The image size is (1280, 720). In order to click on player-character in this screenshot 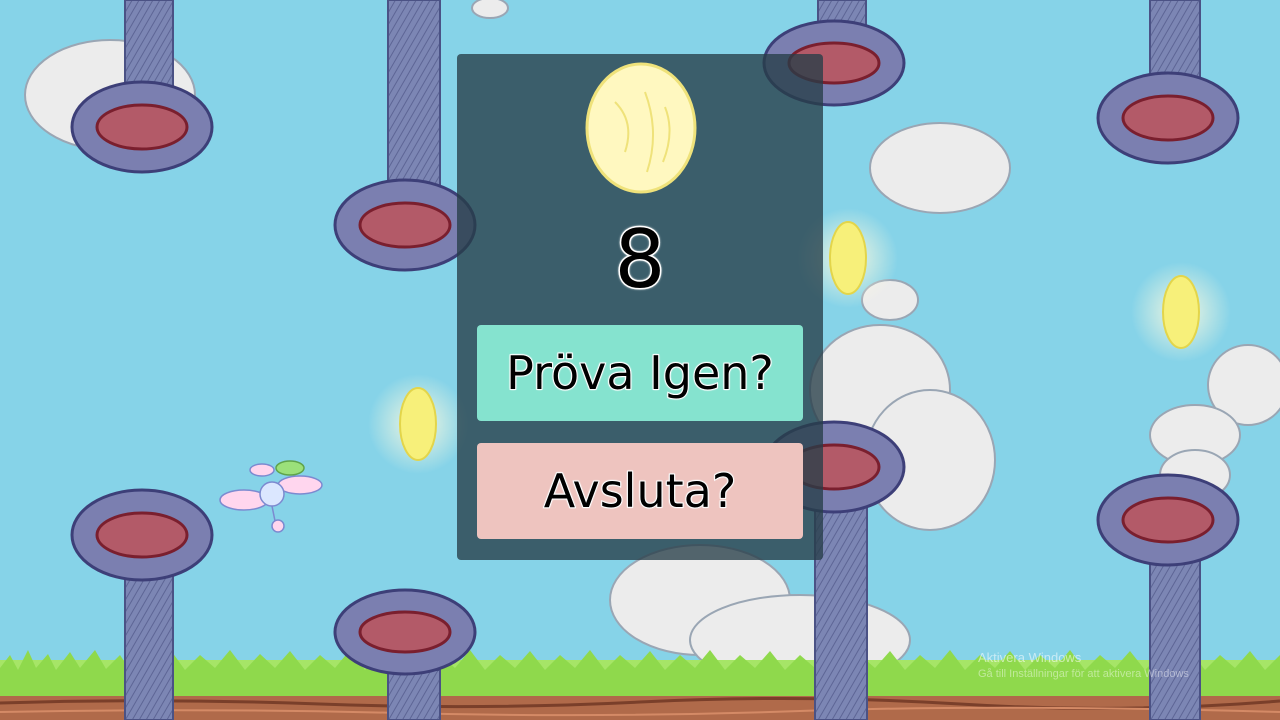, I will do `click(271, 496)`.